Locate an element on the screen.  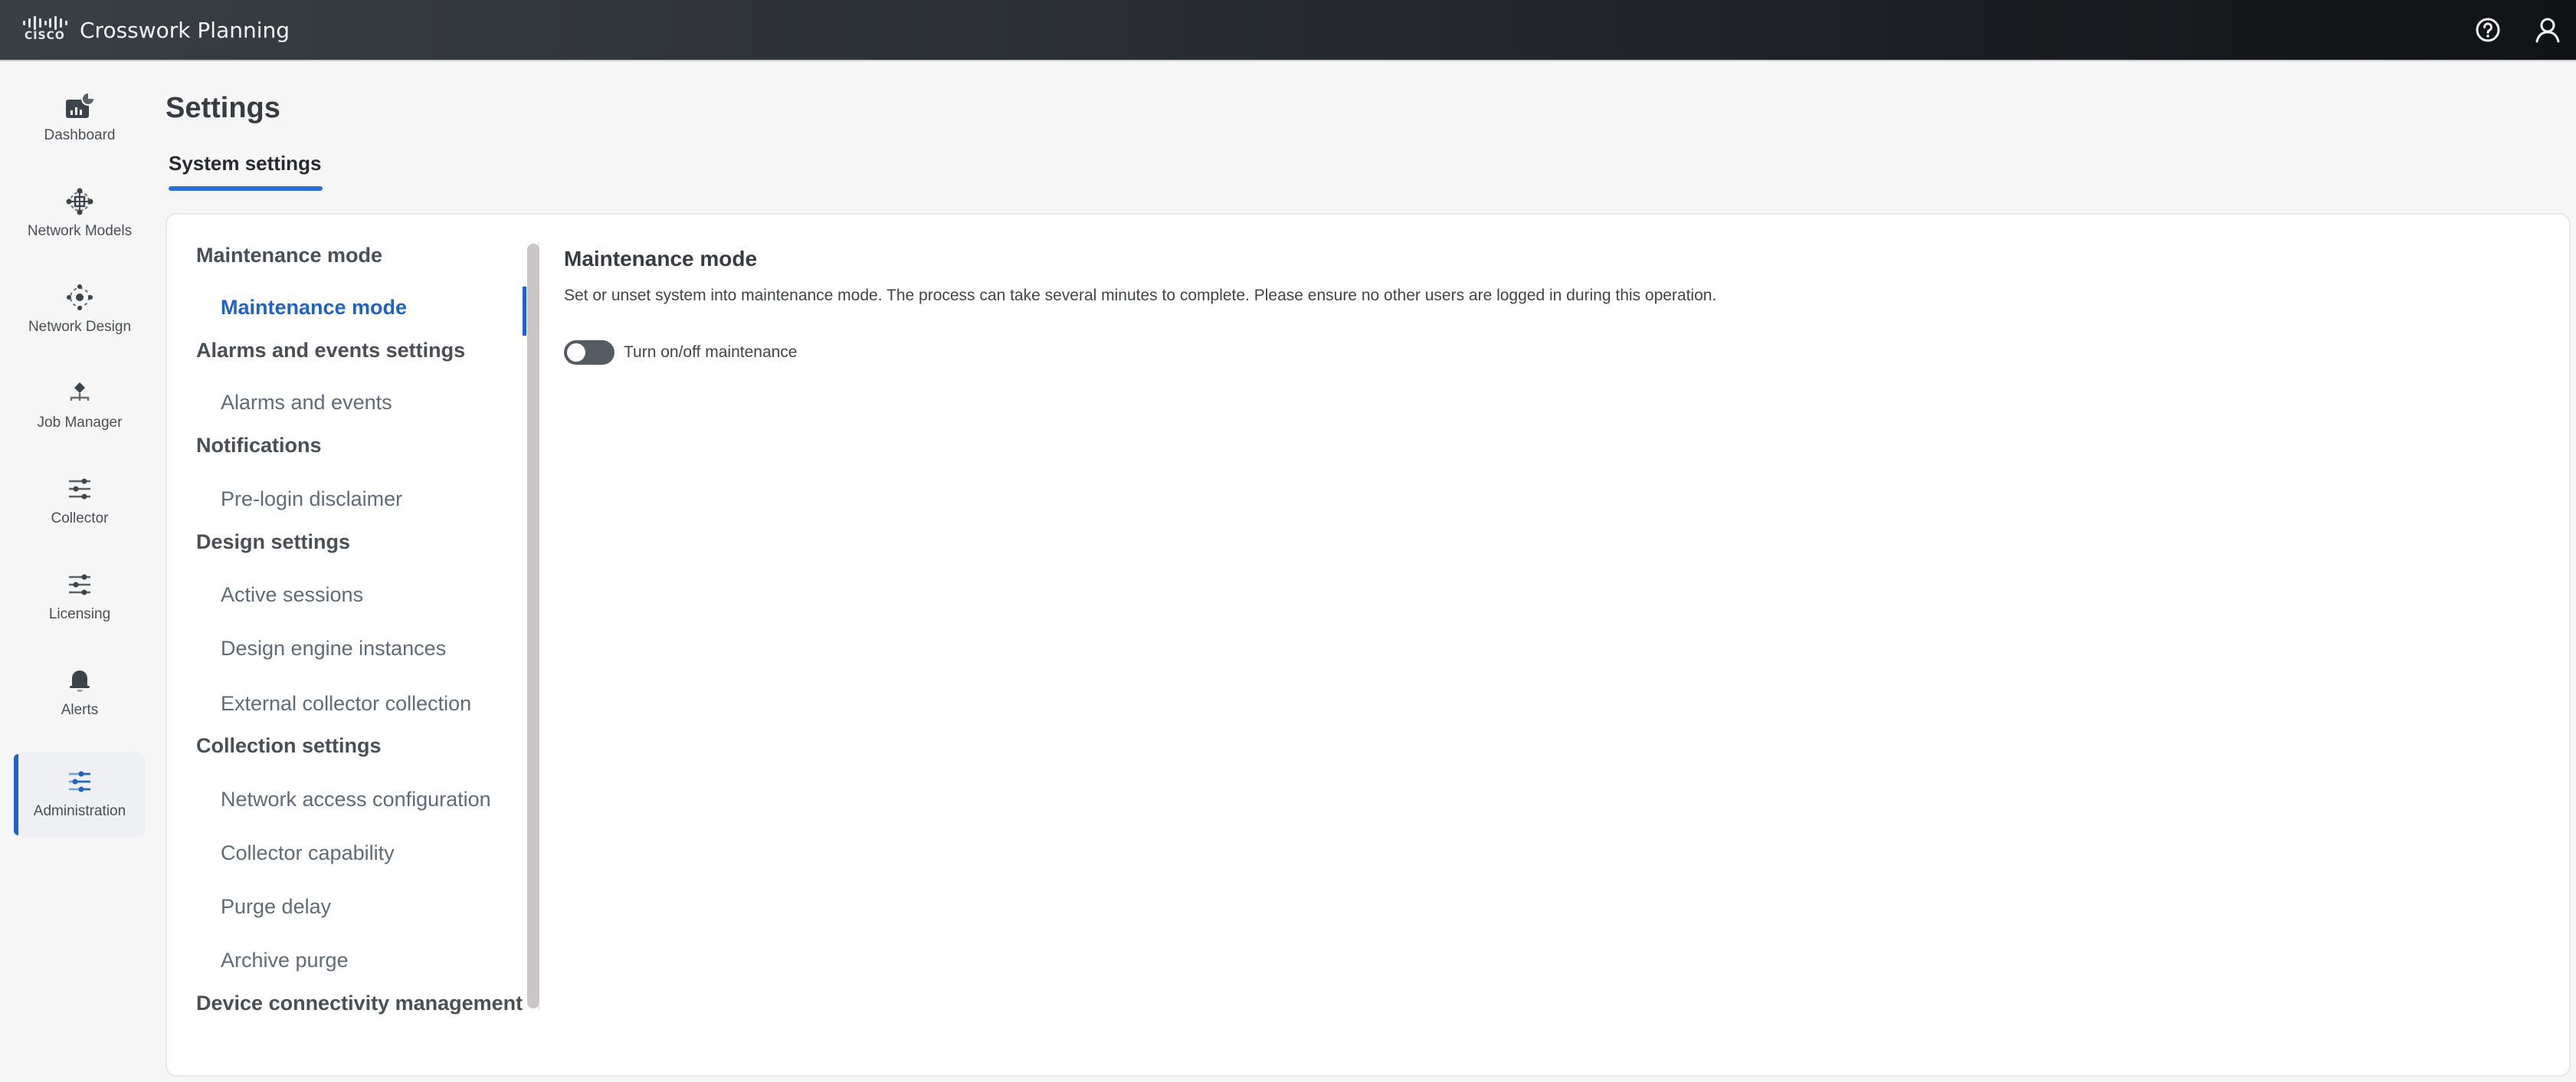
network-models-icon is located at coordinates (80, 202).